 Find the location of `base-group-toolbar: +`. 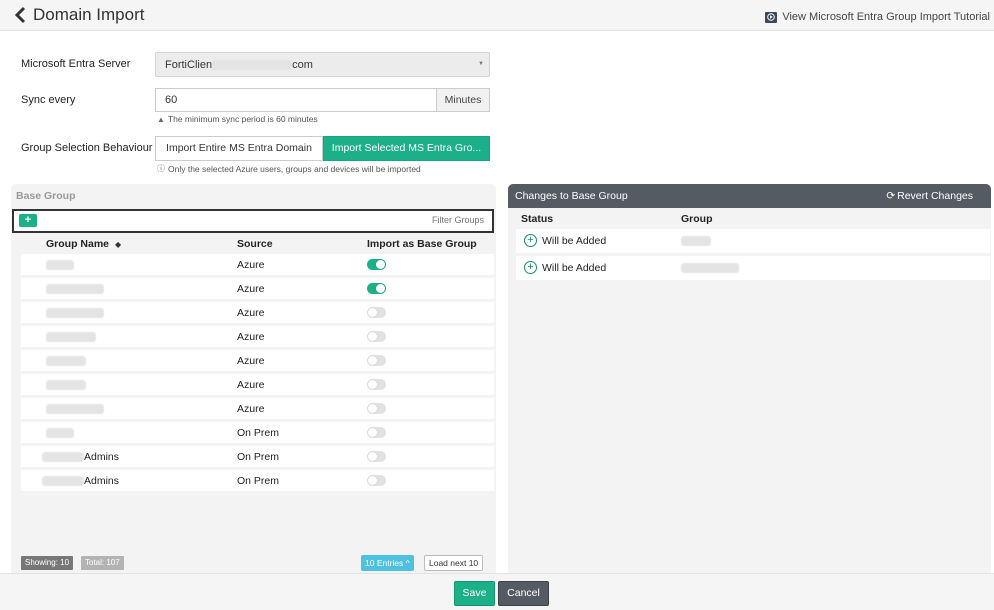

base-group-toolbar: + is located at coordinates (253, 221).